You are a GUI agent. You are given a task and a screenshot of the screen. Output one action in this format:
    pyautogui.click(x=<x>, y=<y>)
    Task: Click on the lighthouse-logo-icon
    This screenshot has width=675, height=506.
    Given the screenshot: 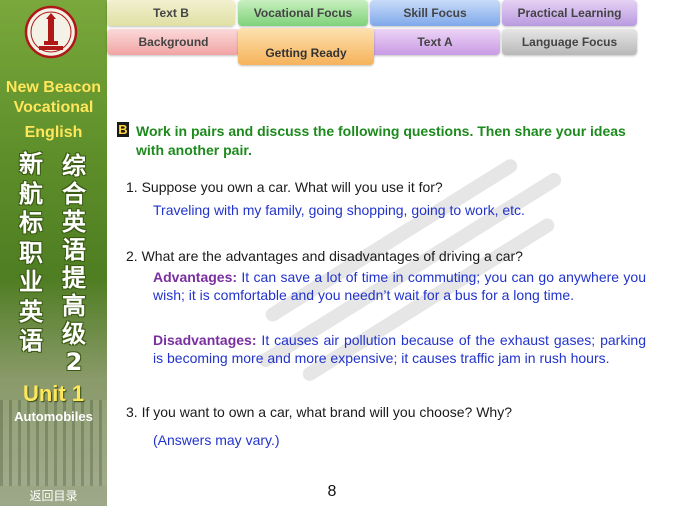 What is the action you would take?
    pyautogui.click(x=51, y=32)
    